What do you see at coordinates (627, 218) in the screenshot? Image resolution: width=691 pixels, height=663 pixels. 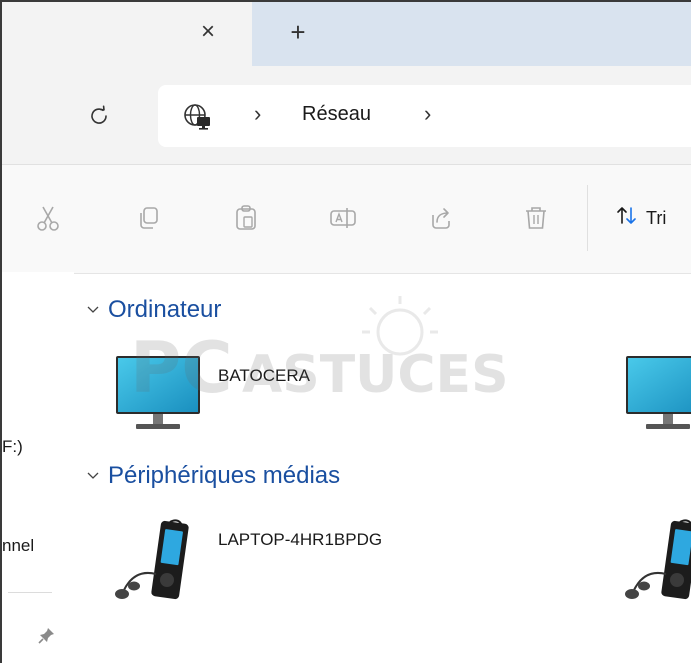 I see `sort-arrows-icon` at bounding box center [627, 218].